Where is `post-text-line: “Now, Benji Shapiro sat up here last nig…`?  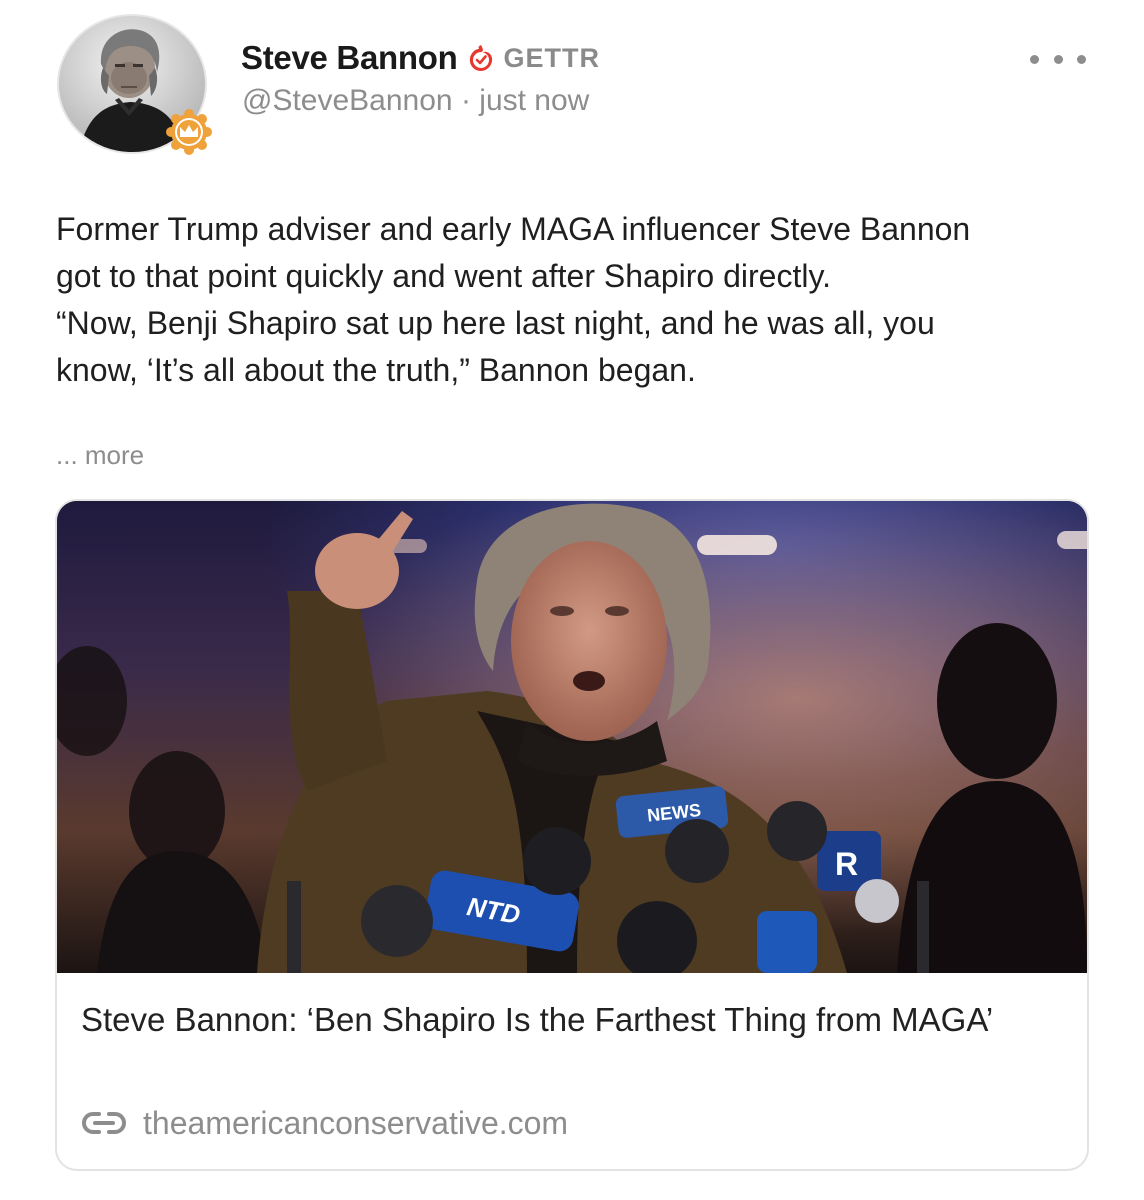
post-text-line: “Now, Benji Shapiro sat up here last nig… is located at coordinates (495, 323).